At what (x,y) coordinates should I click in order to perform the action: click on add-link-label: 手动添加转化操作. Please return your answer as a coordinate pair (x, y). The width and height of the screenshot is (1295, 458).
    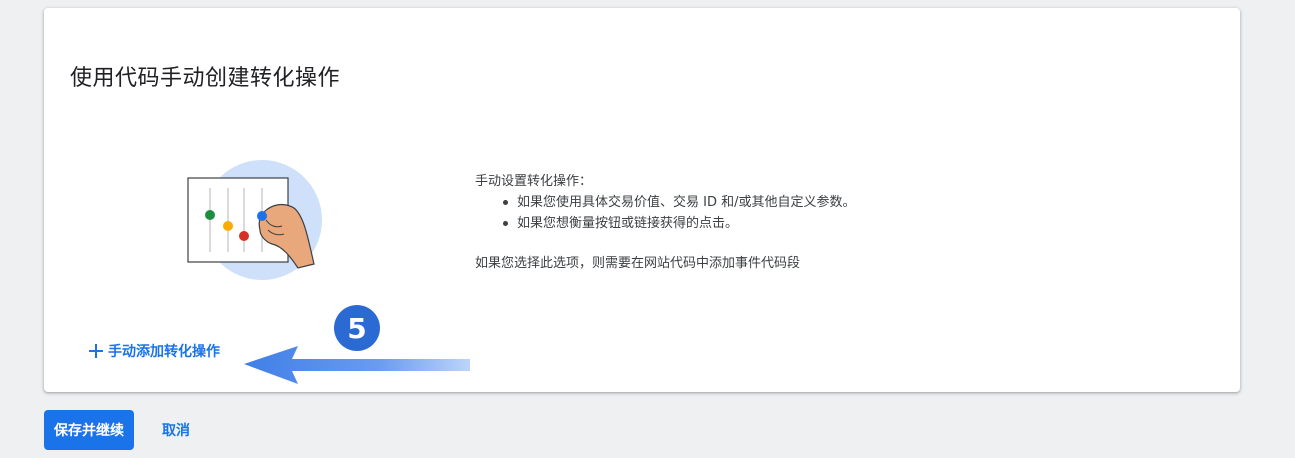
    Looking at the image, I should click on (164, 352).